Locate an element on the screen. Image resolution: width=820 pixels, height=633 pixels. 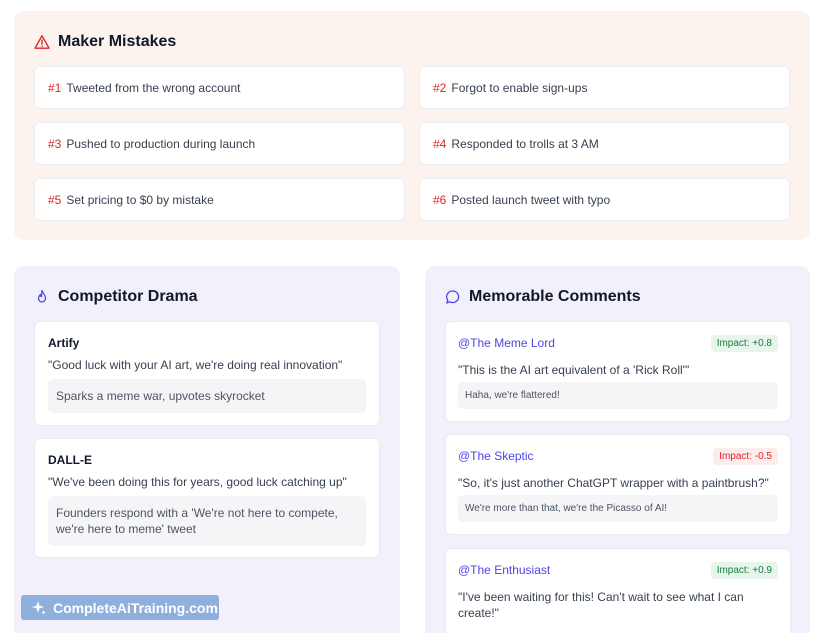
watermark-text: CompleteAiTraining.com is located at coordinates (135, 607).